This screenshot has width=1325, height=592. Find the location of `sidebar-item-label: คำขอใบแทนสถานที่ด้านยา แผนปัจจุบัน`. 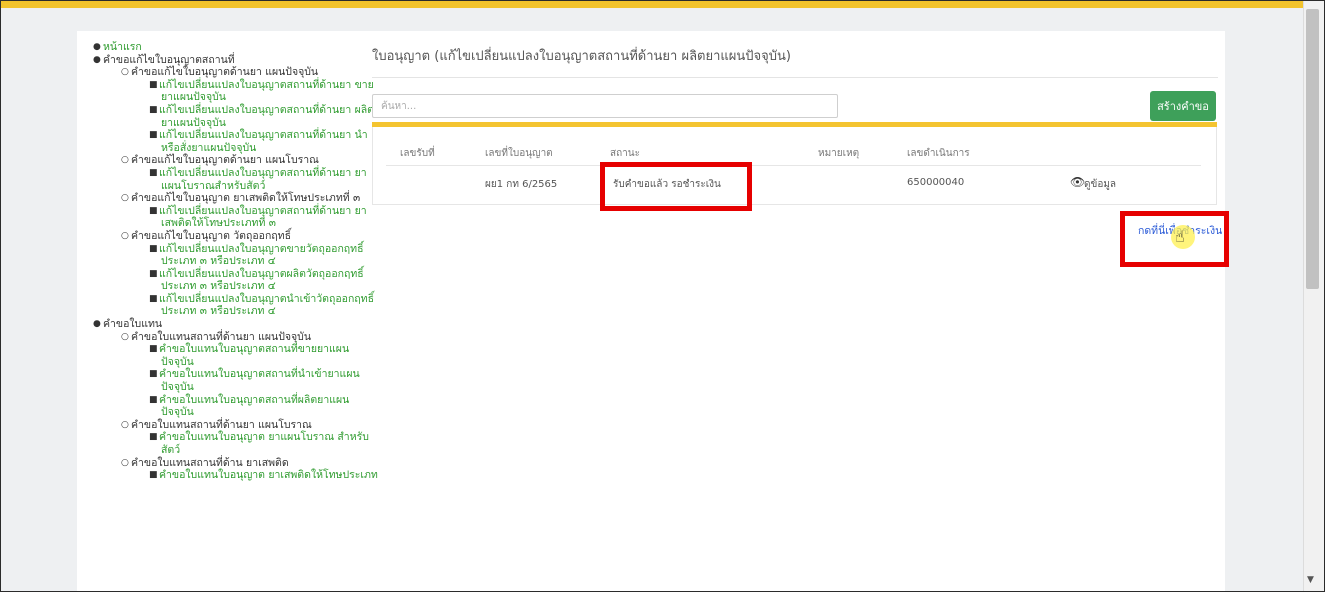

sidebar-item-label: คำขอใบแทนสถานที่ด้านยา แผนปัจจุบัน is located at coordinates (221, 336).